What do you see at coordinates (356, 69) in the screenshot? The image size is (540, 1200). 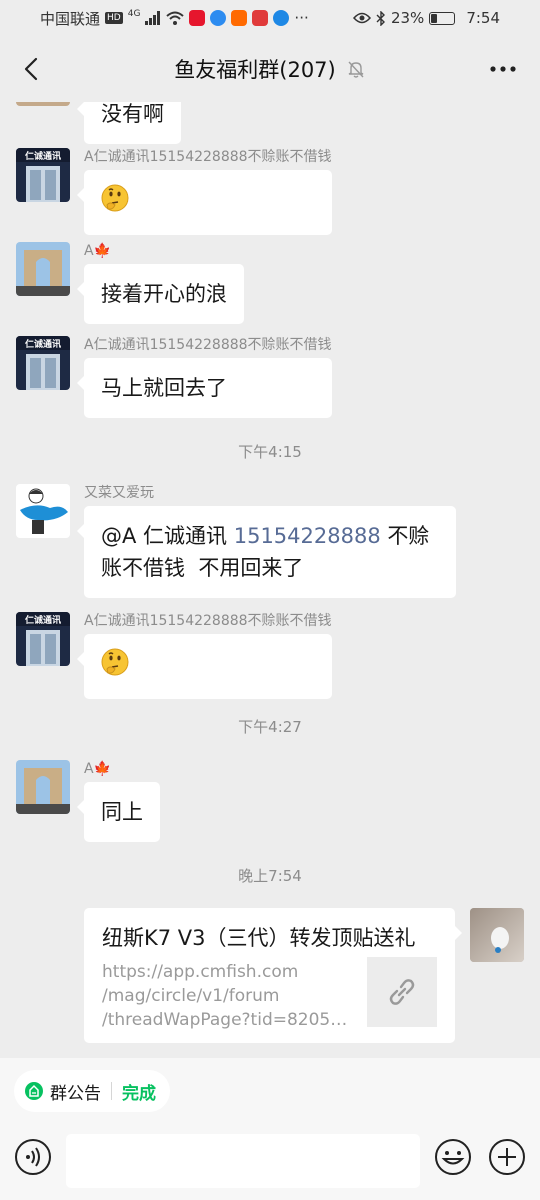 I see `mute-bell-icon` at bounding box center [356, 69].